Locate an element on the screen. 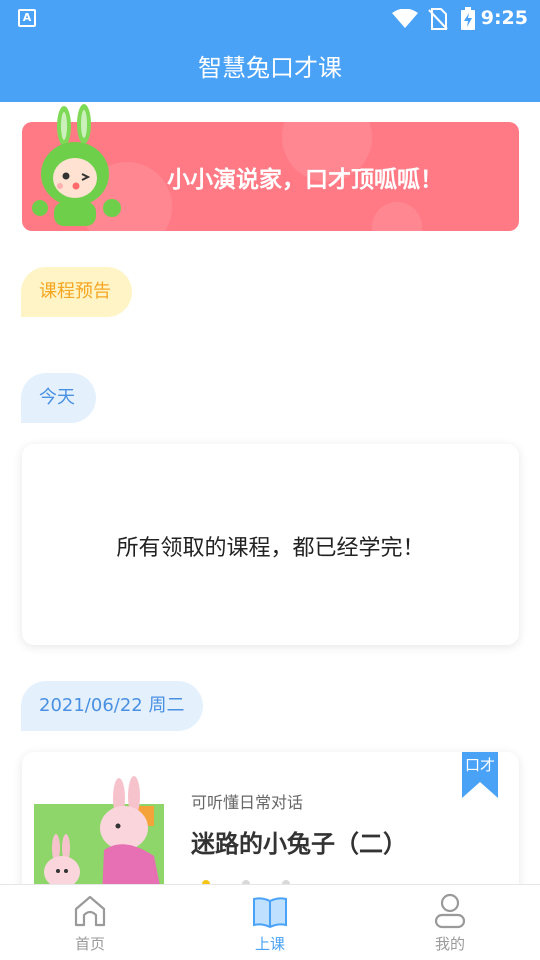 This screenshot has height=960, width=540. today-label: 今天 is located at coordinates (58, 398).